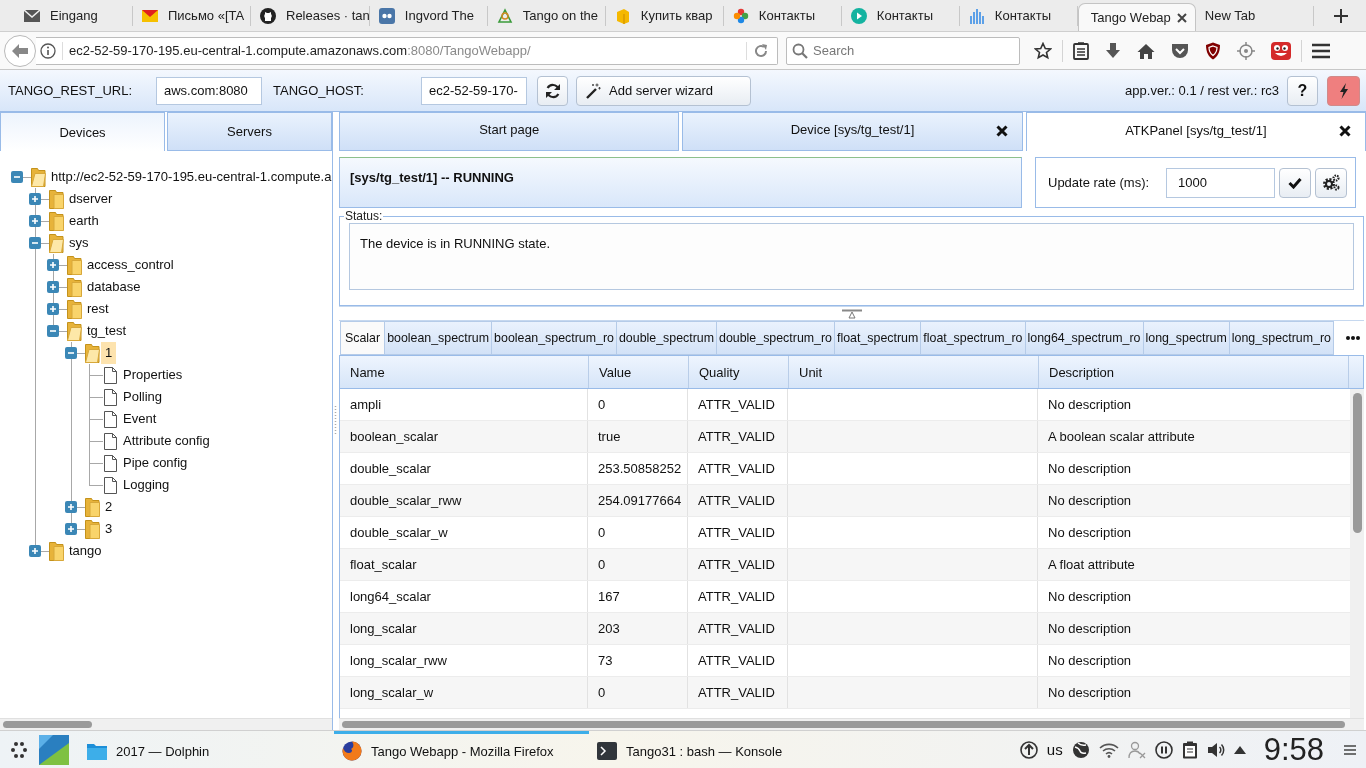  What do you see at coordinates (903, 50) in the screenshot?
I see `search-field: Search` at bounding box center [903, 50].